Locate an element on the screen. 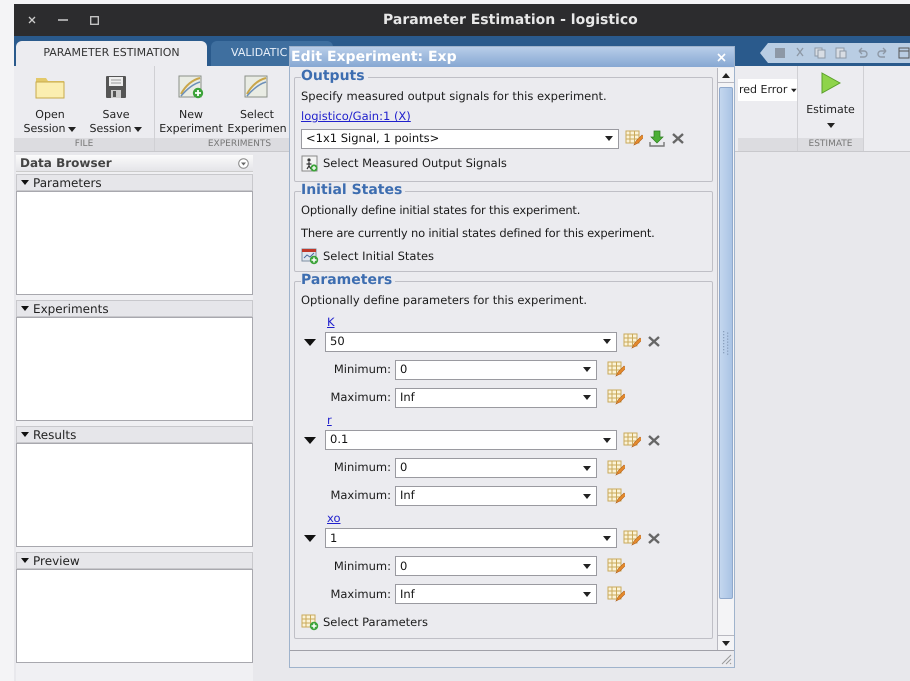 This screenshot has height=681, width=910. panel-title: Data Browser is located at coordinates (66, 163).